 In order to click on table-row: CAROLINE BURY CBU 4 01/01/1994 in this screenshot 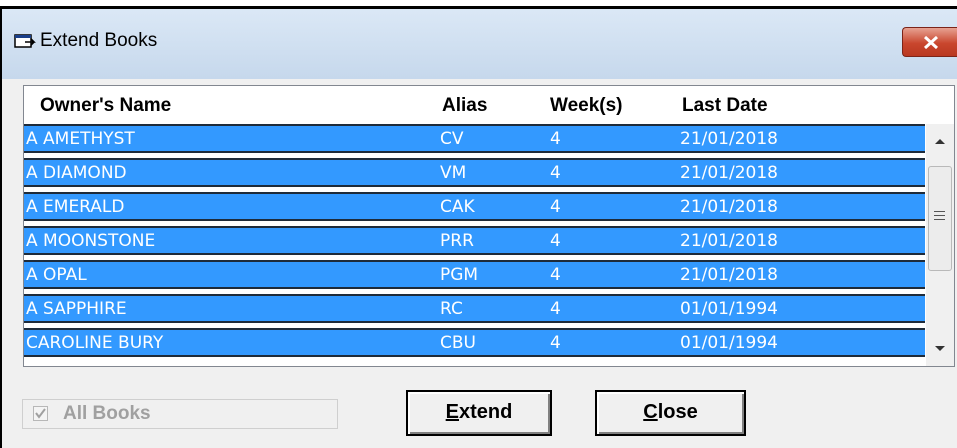, I will do `click(474, 342)`.